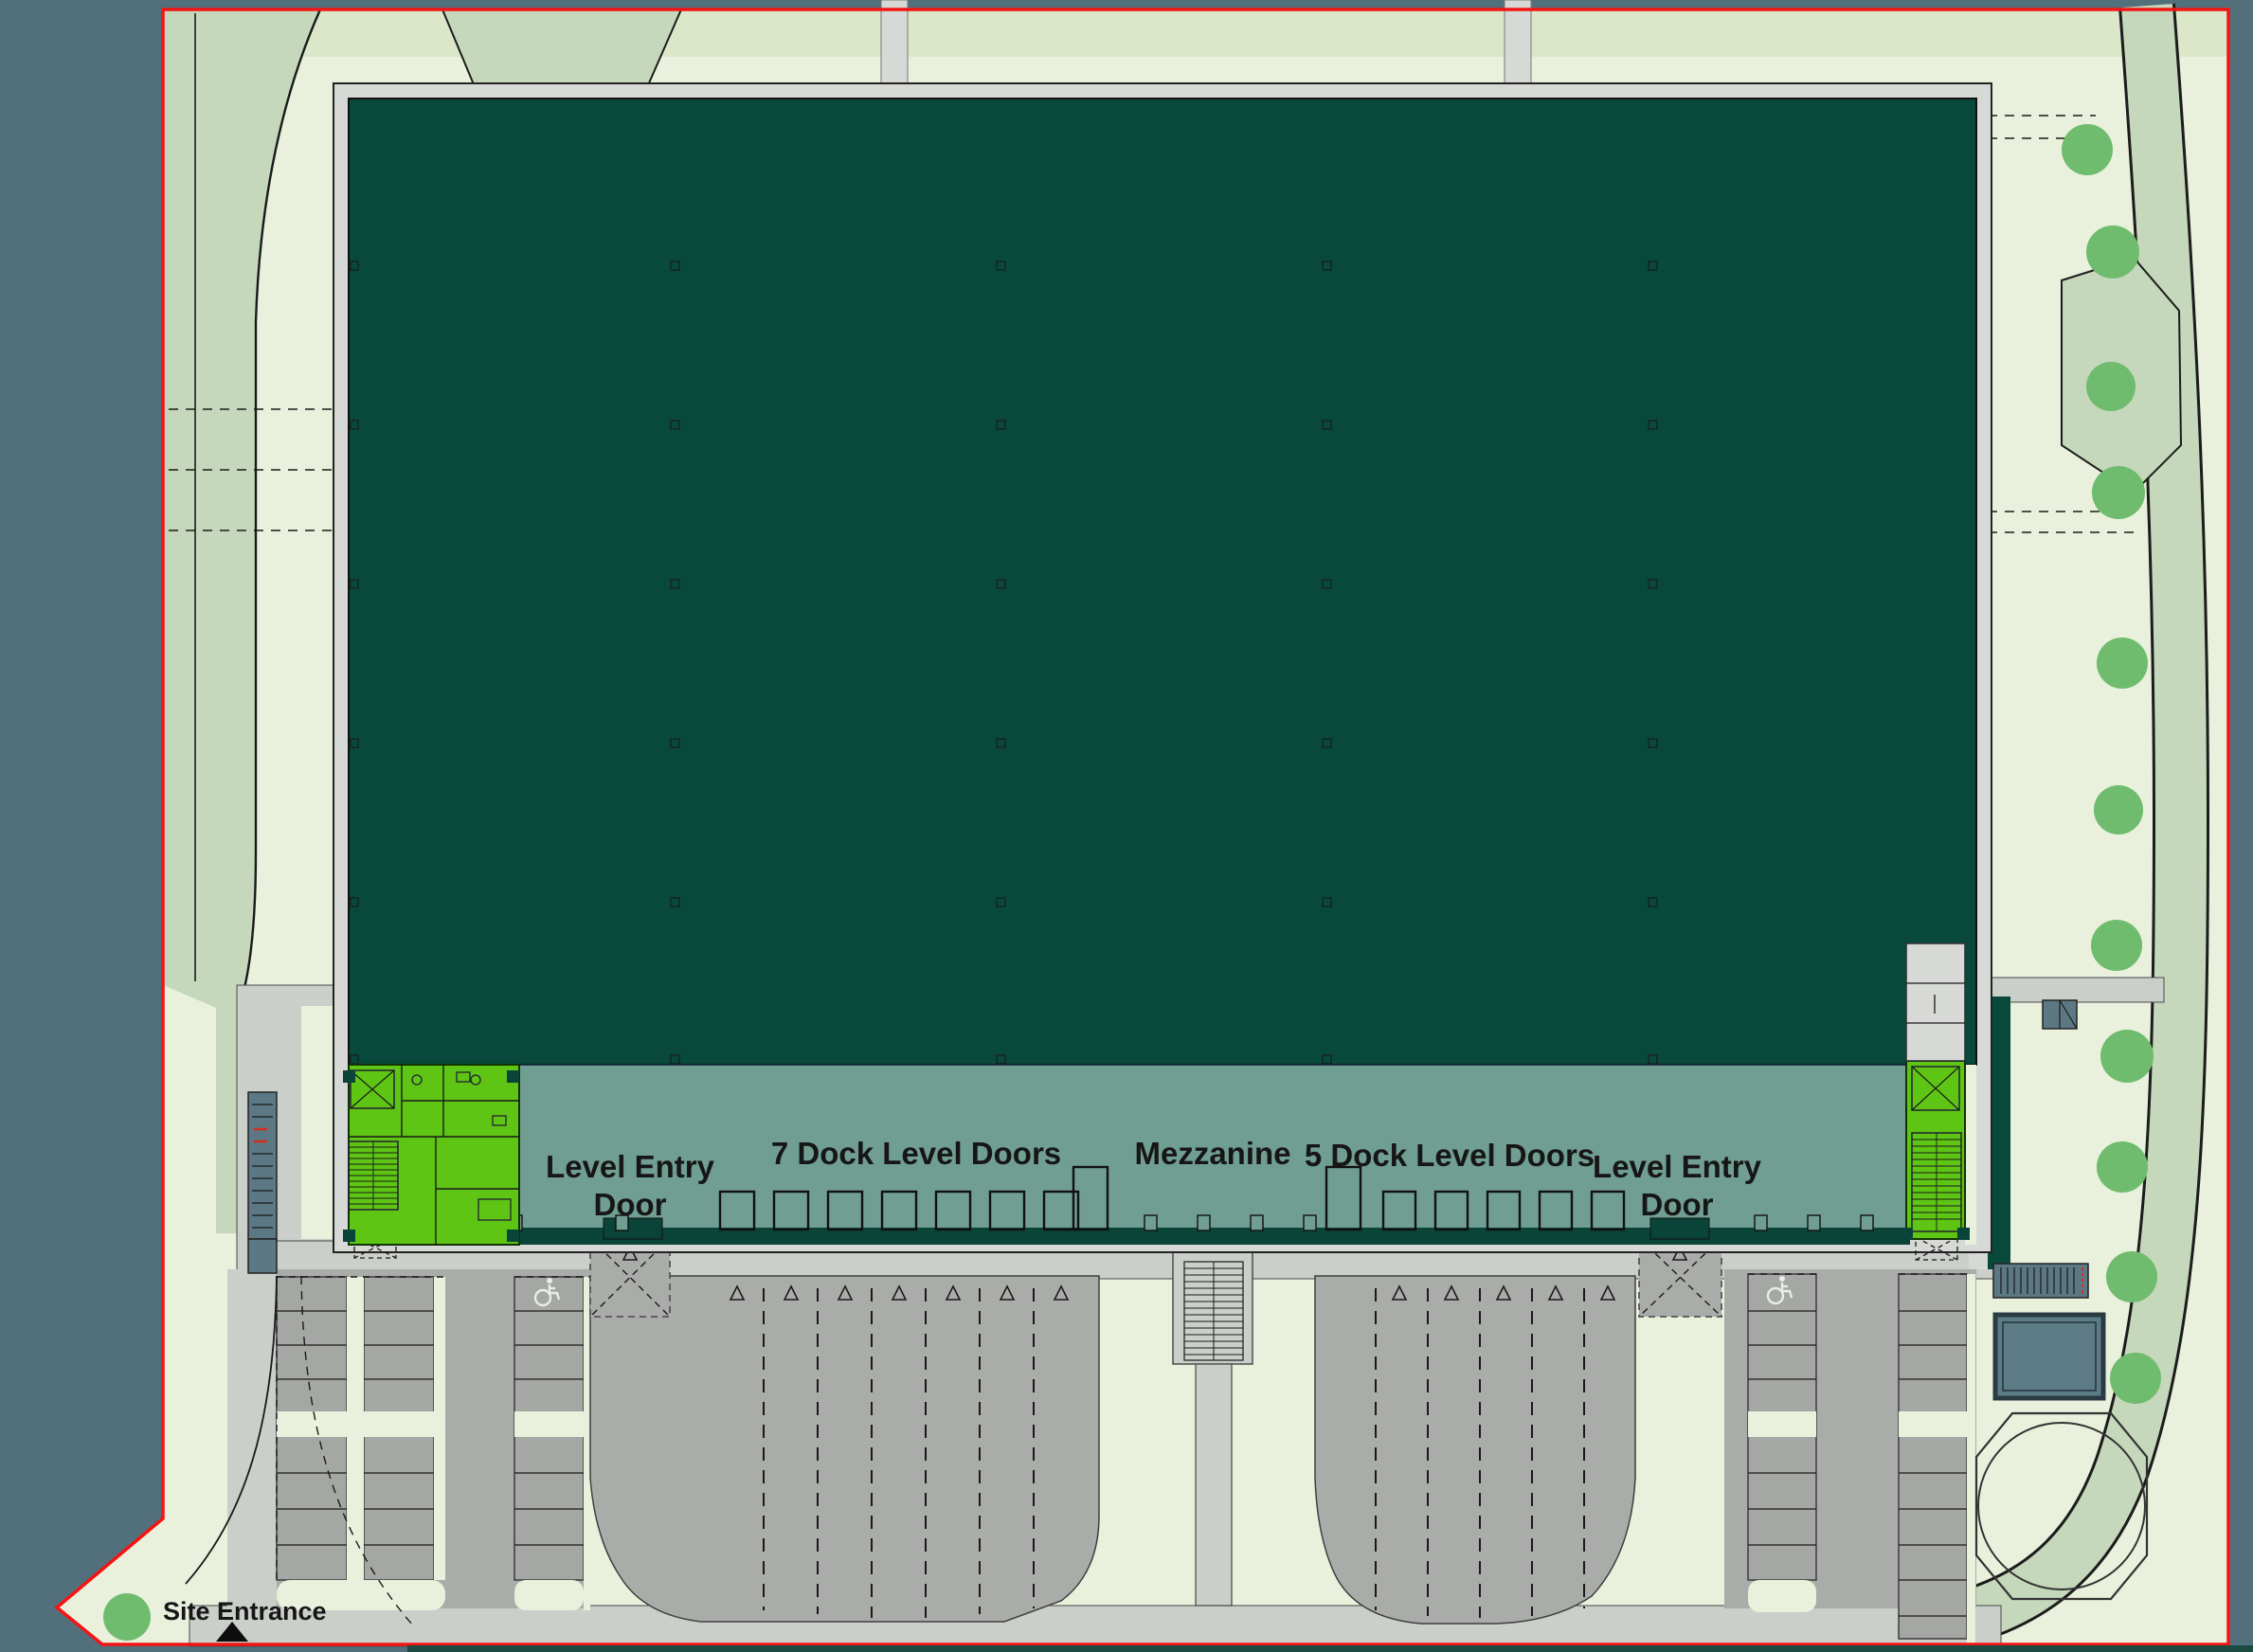  Describe the element at coordinates (1212, 1153) in the screenshot. I see `label-mezzanine: Mezzanine` at that location.